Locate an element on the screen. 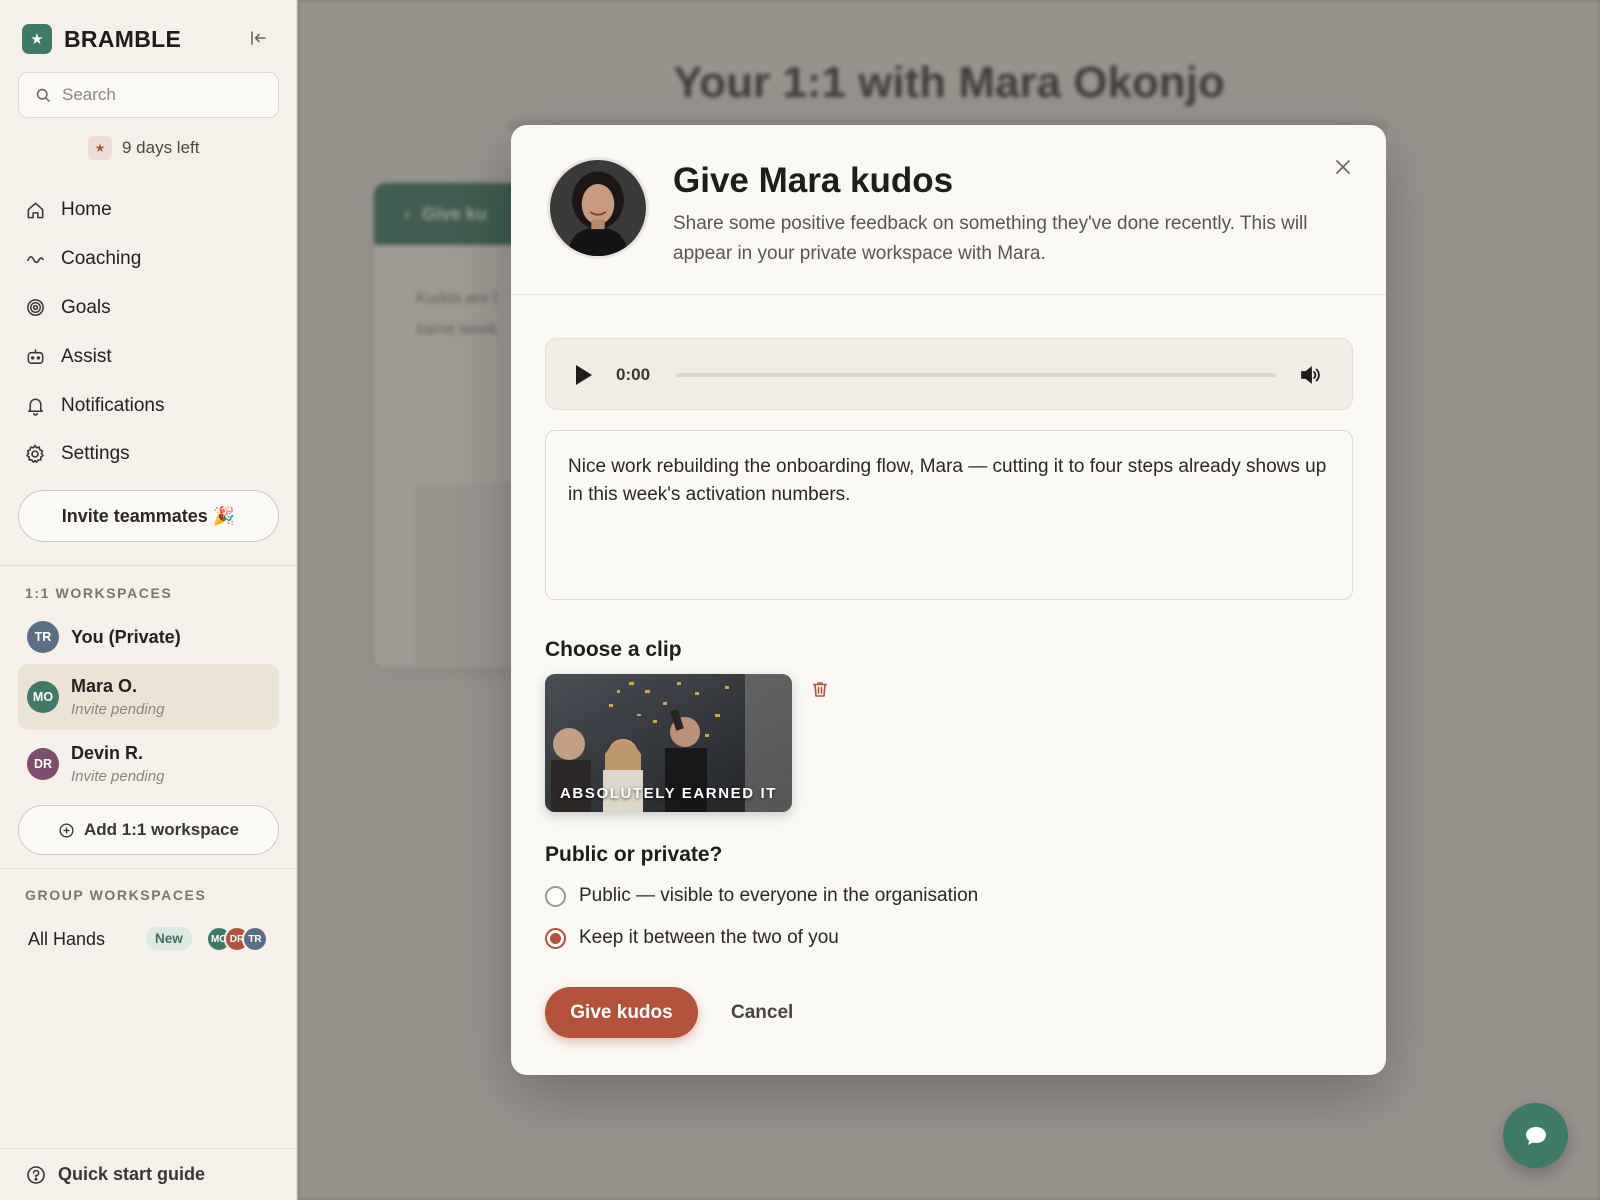  nav-item-notifications: Notifications is located at coordinates (154, 405).